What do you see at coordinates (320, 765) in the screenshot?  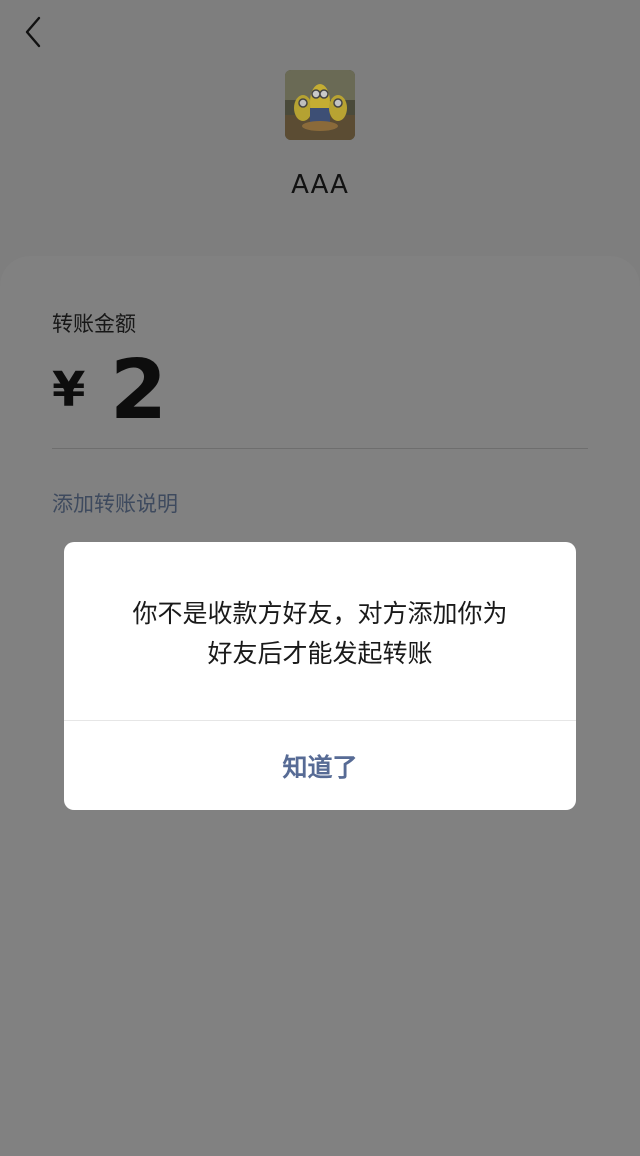 I see `dialog-confirm-button: 知道了` at bounding box center [320, 765].